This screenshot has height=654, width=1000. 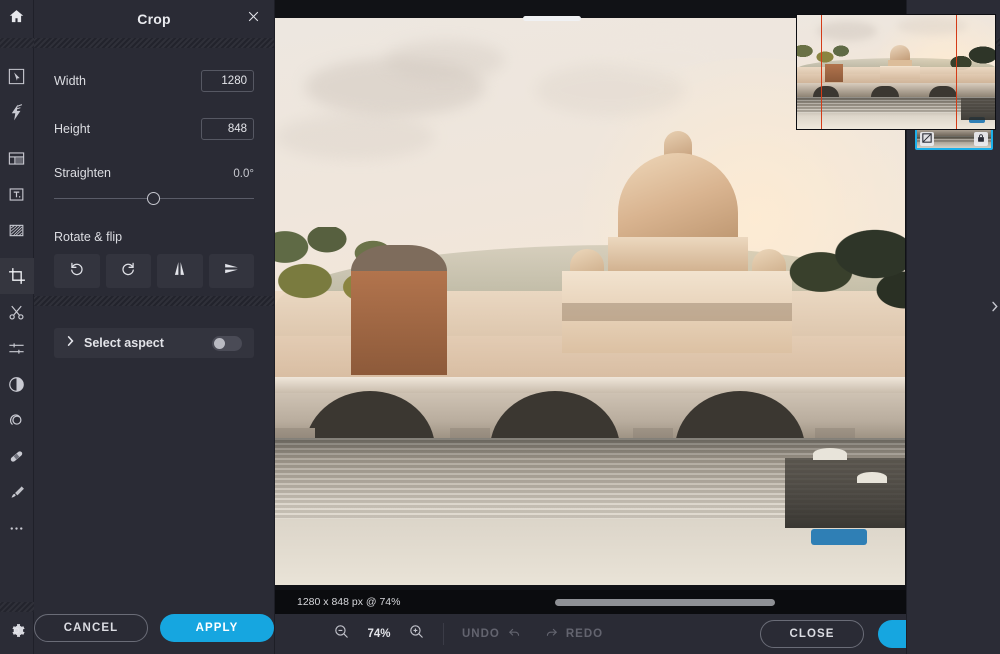 I want to click on layout-panel-icon, so click(x=16, y=158).